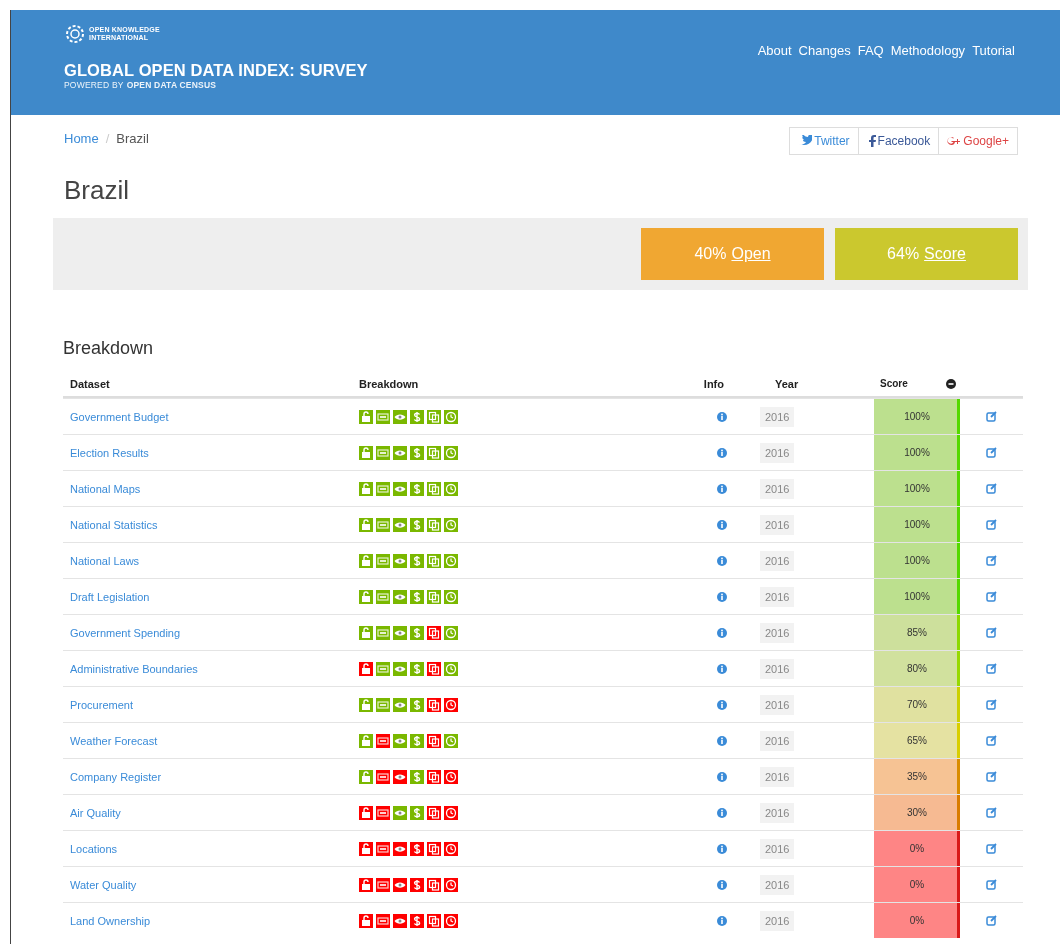 Image resolution: width=1060 pixels, height=944 pixels. I want to click on dataset-link: National Statistics, so click(114, 524).